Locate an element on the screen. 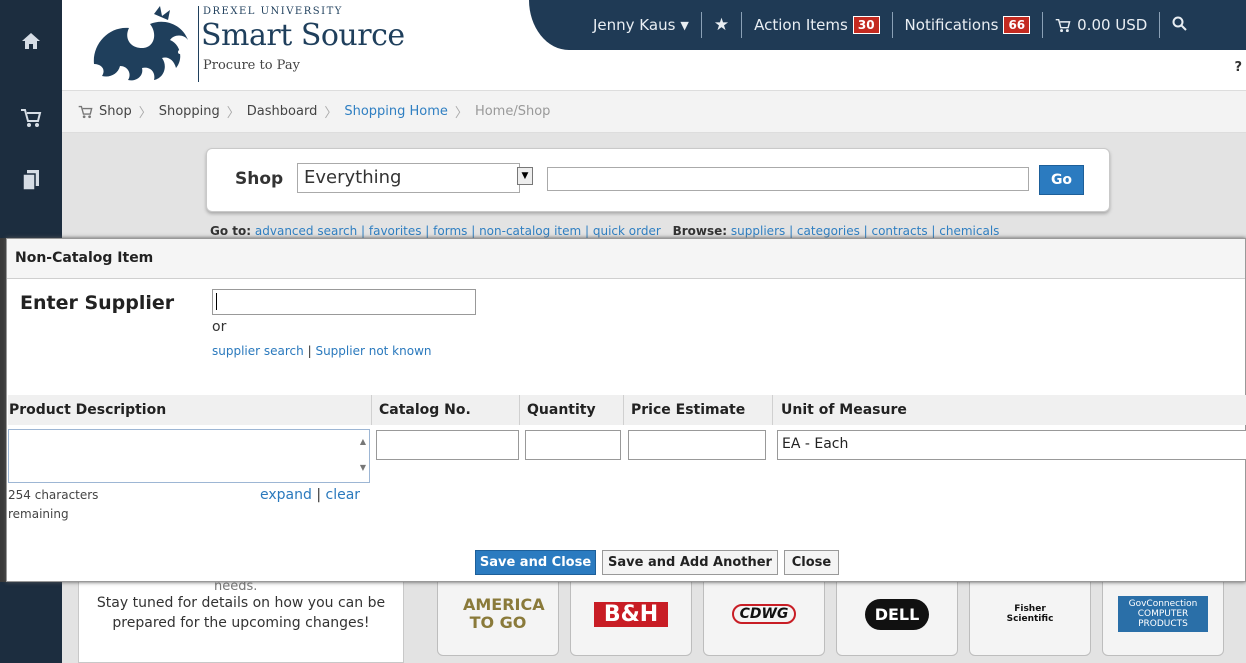 The image size is (1246, 663). shop-scope-select: Everything is located at coordinates (408, 178).